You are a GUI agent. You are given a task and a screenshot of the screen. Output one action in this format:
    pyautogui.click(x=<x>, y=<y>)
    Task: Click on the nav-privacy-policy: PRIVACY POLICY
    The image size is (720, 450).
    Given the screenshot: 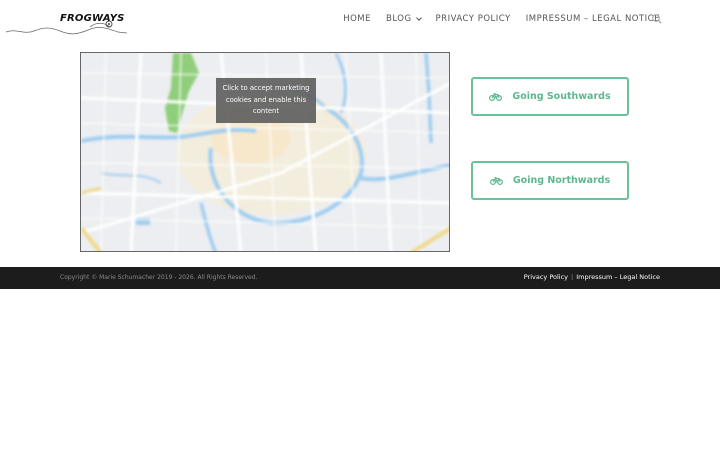 What is the action you would take?
    pyautogui.click(x=473, y=19)
    